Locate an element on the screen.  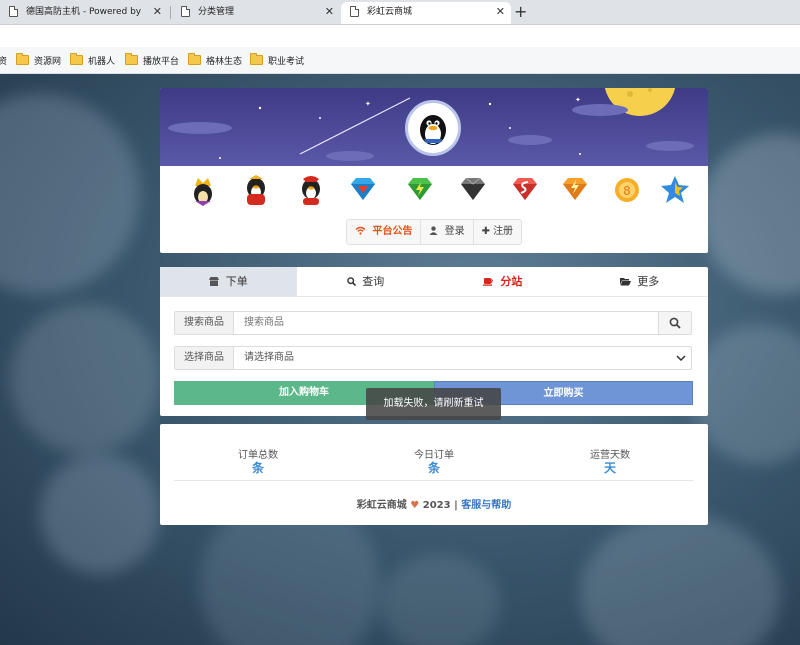
qq-penguin-red-icon is located at coordinates (256, 190).